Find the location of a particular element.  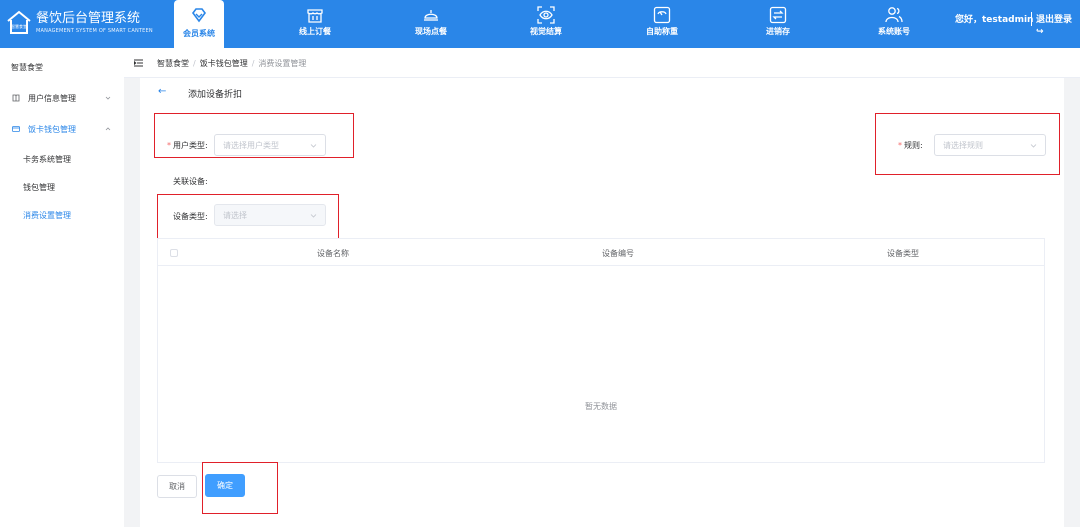

nav-label: 系统账号 is located at coordinates (894, 31).